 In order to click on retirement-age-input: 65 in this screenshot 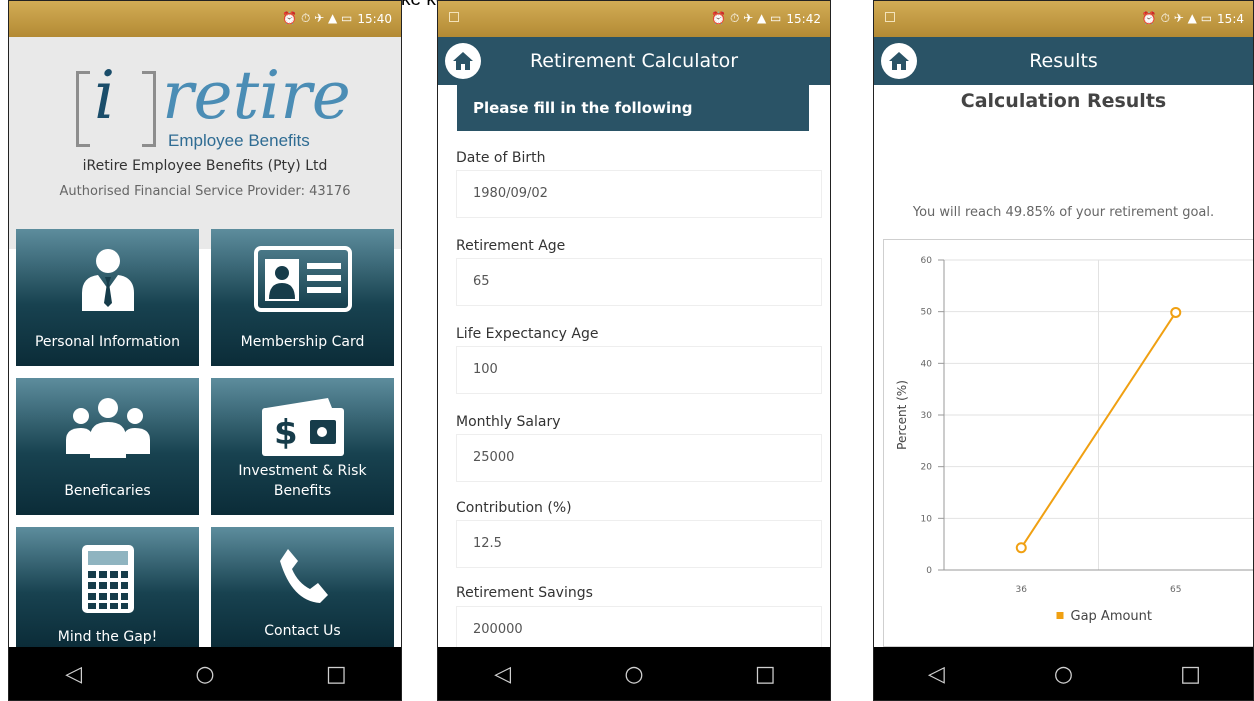, I will do `click(639, 282)`.